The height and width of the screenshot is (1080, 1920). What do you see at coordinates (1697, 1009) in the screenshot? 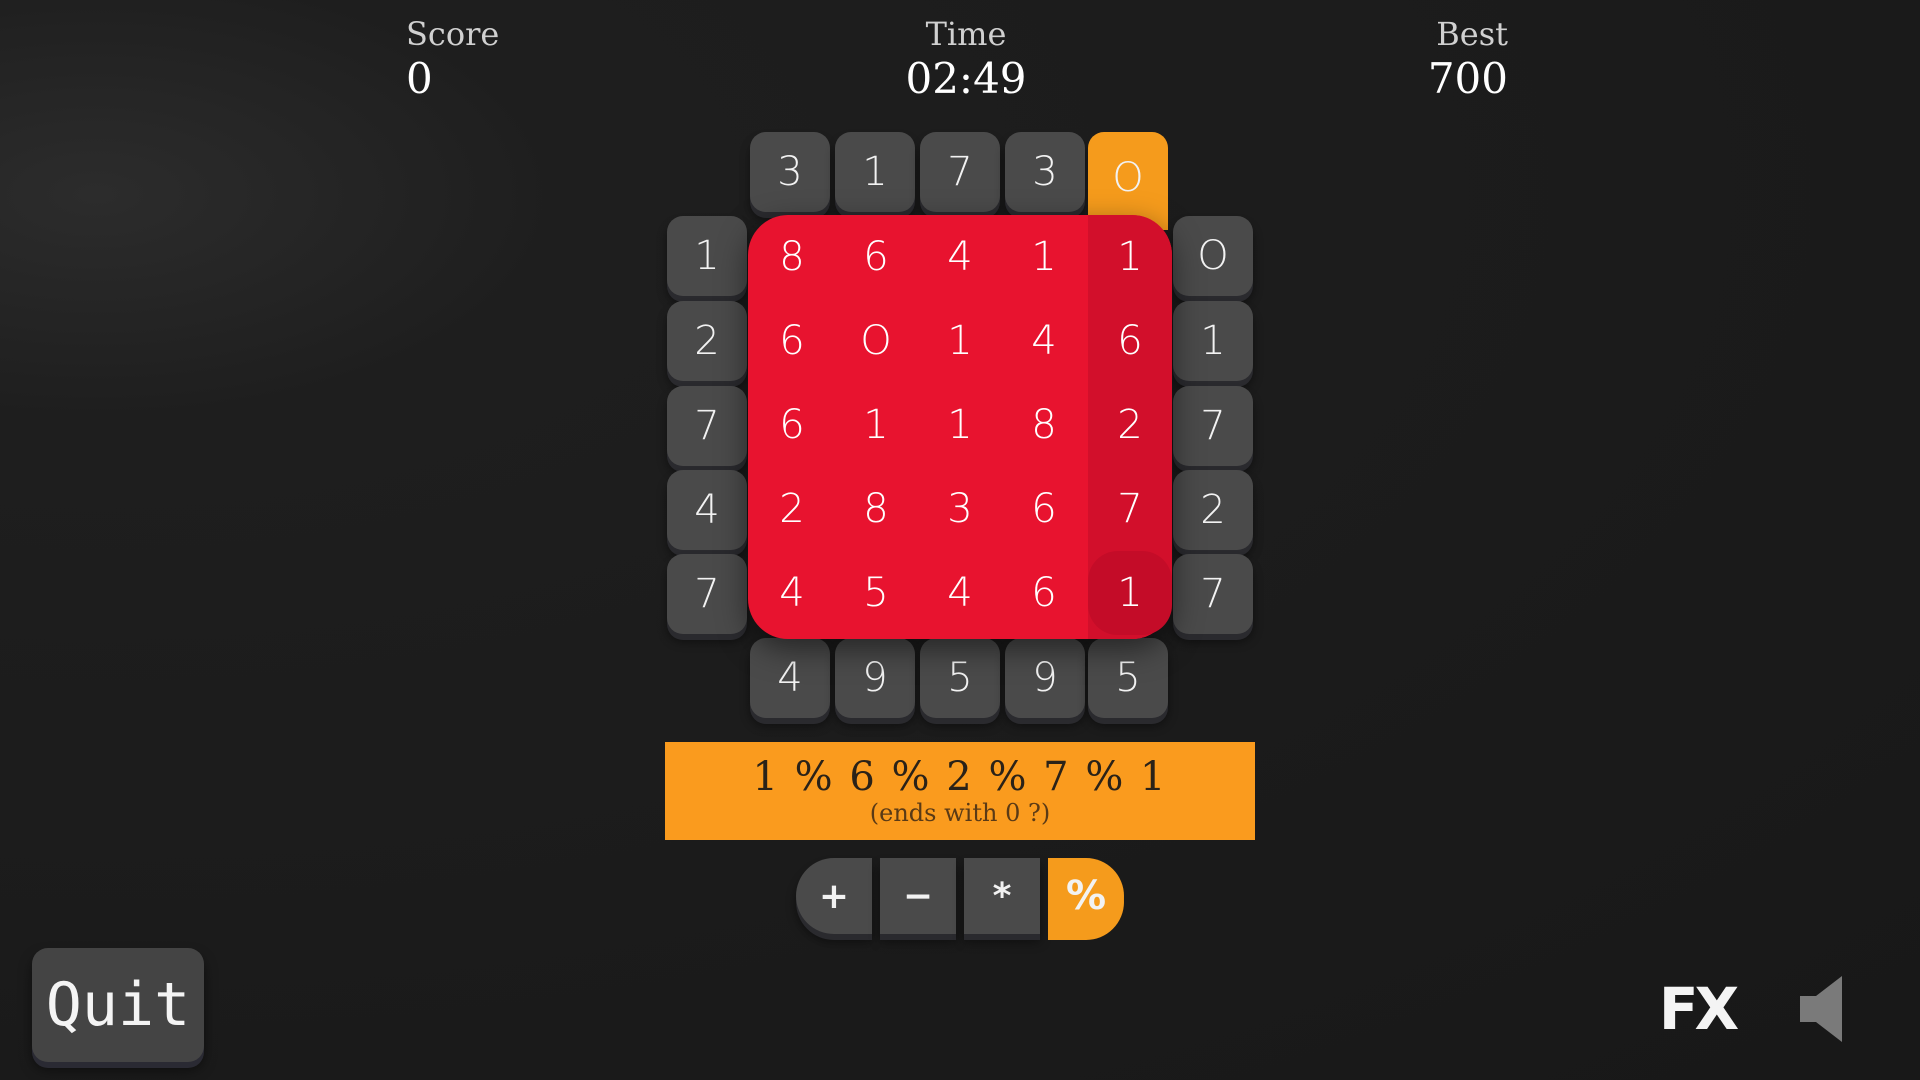
I see `fx-toggle-button: FX` at bounding box center [1697, 1009].